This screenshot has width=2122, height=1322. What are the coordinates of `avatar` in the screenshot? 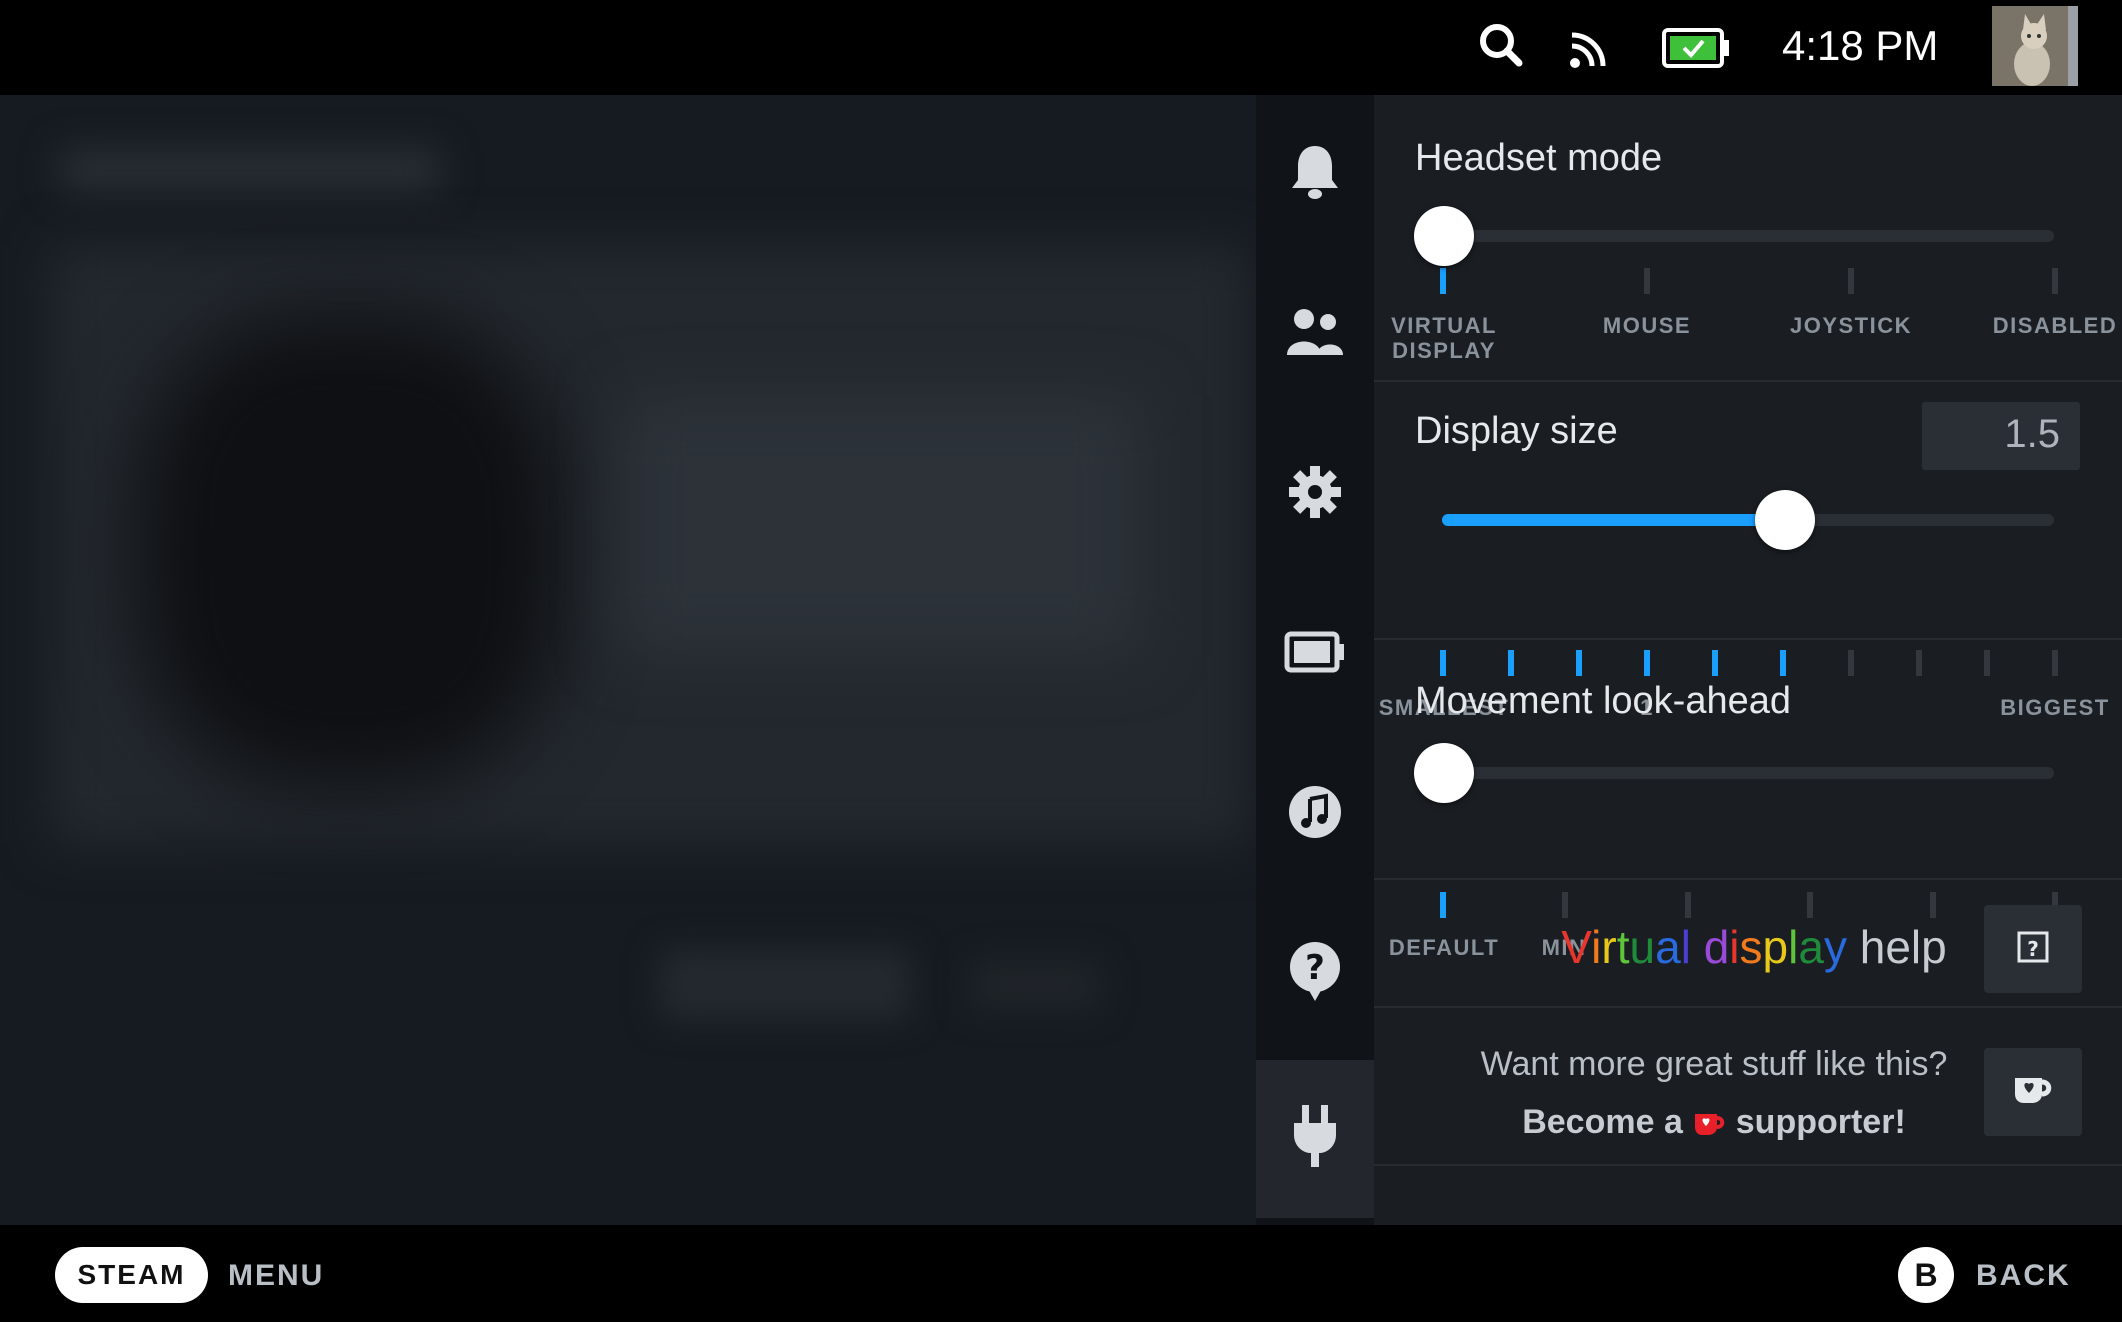 It's located at (2035, 46).